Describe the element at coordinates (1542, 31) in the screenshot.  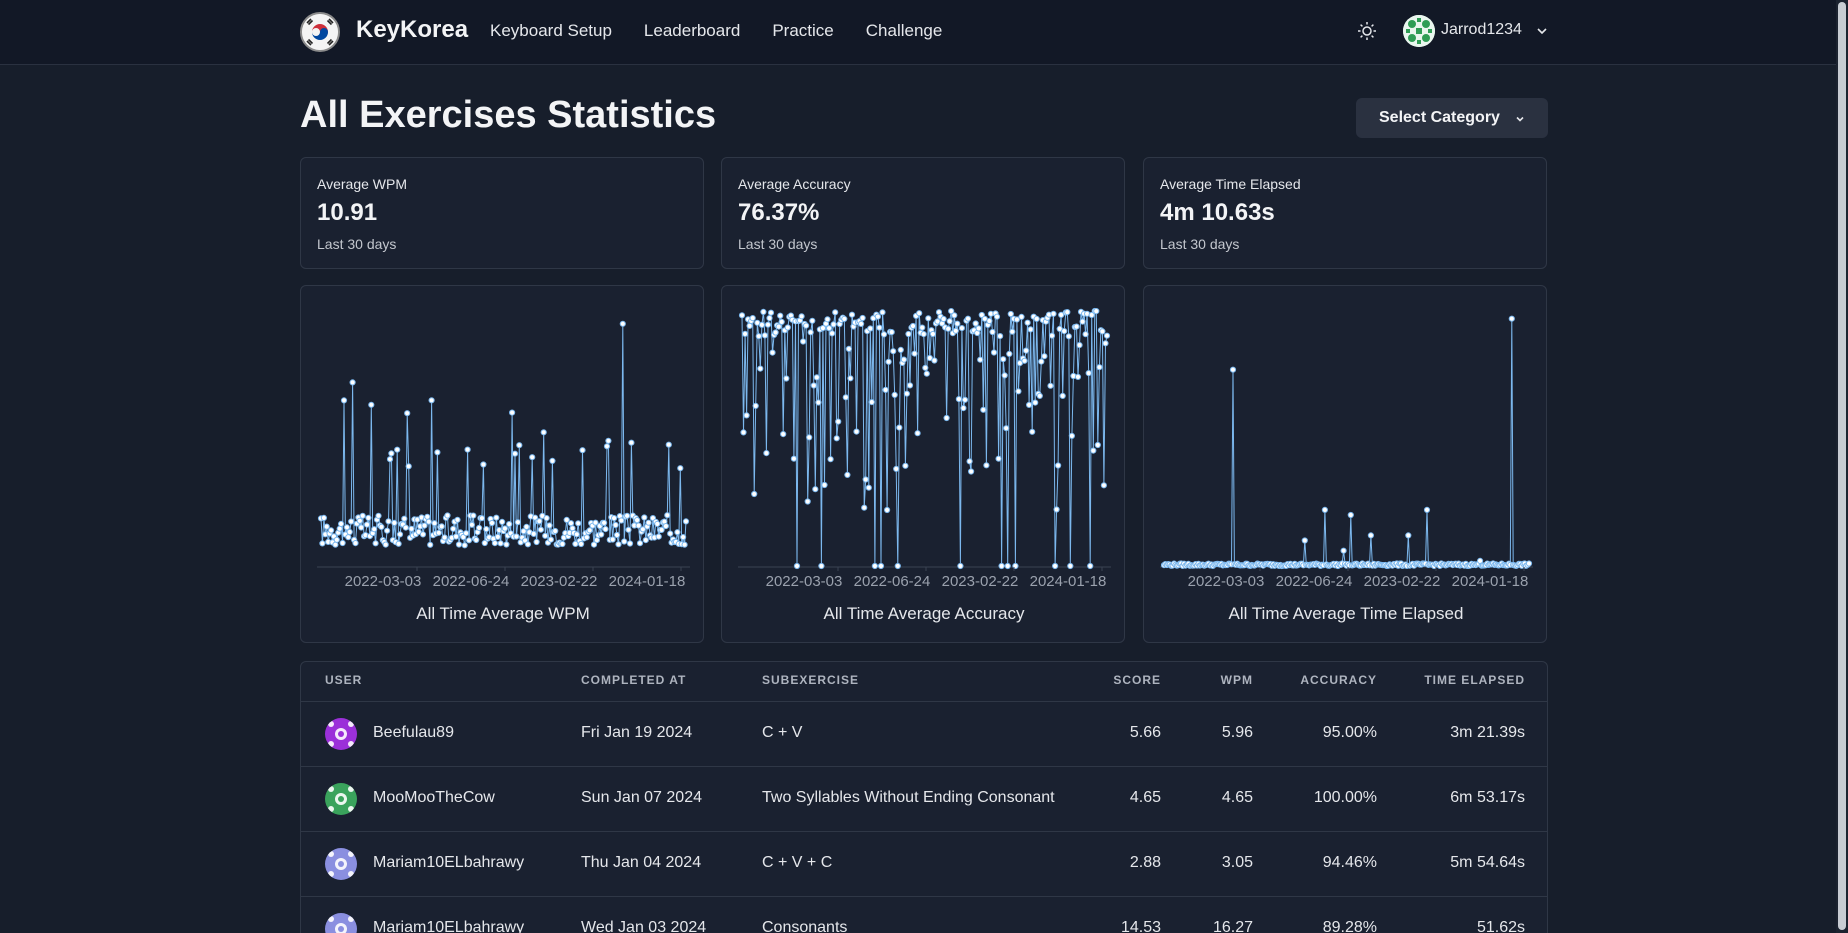
I see `chevron-down-icon` at that location.